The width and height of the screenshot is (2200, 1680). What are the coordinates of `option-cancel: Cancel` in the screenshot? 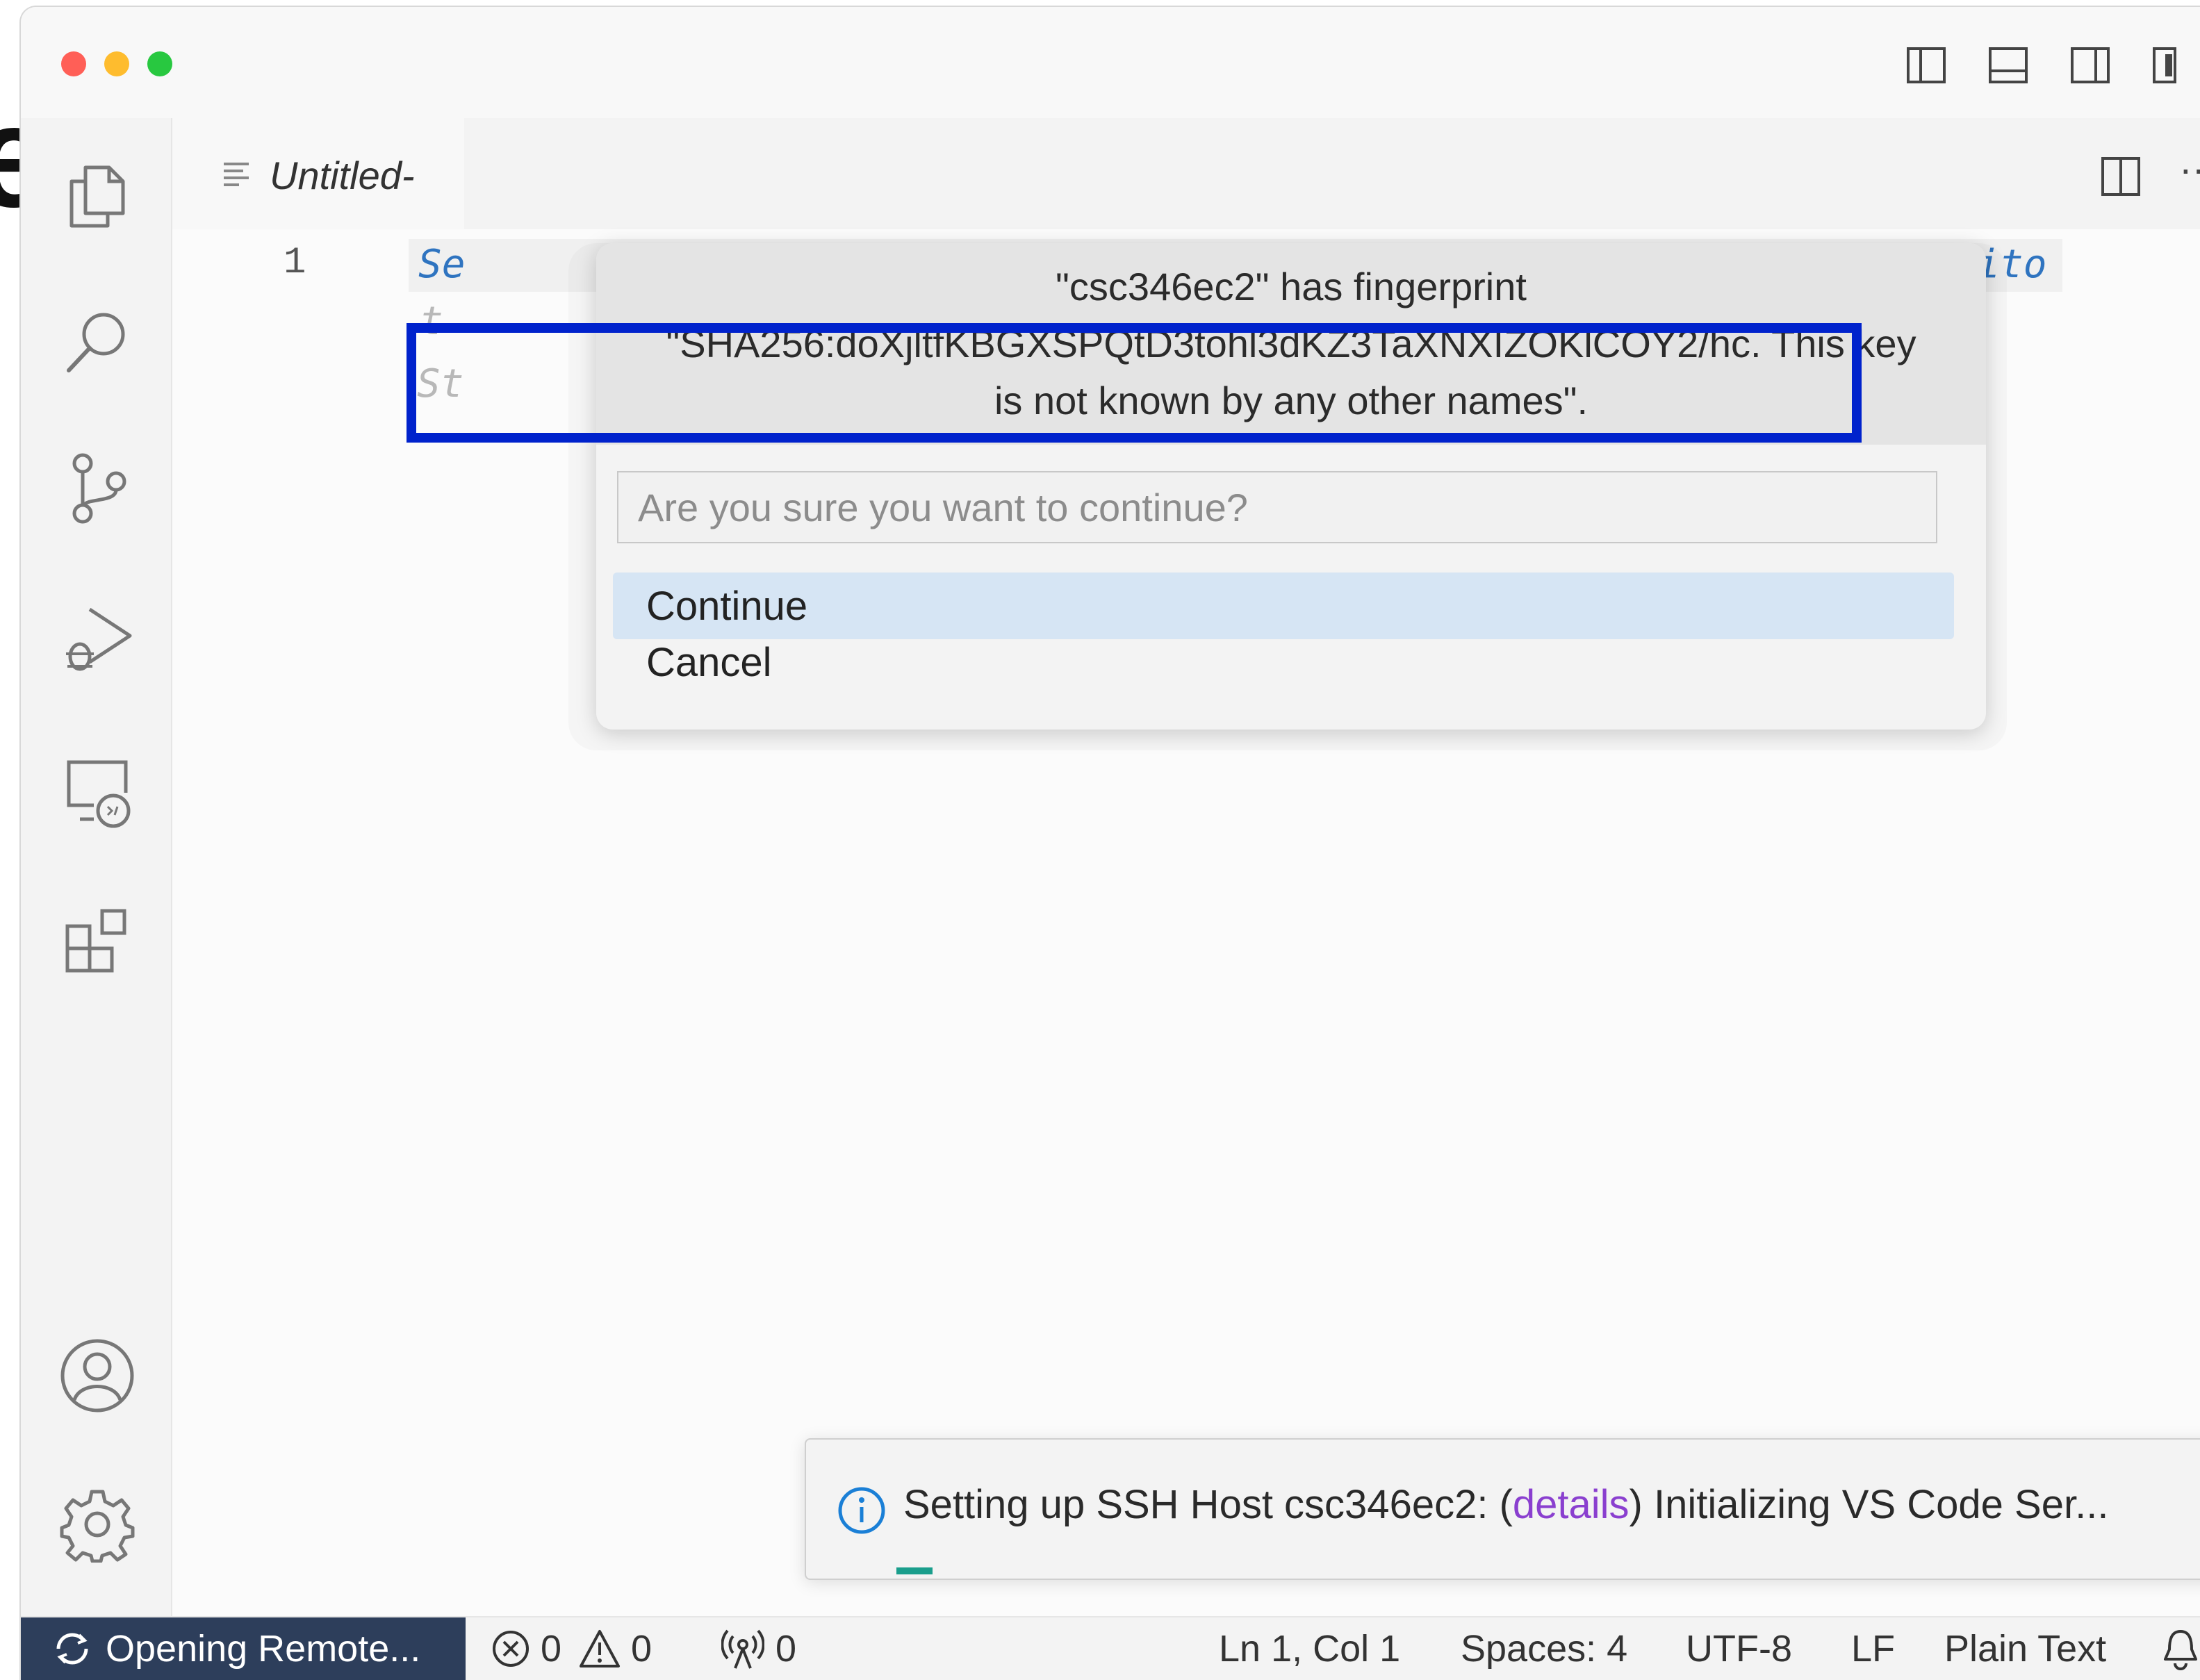 It's located at (1283, 663).